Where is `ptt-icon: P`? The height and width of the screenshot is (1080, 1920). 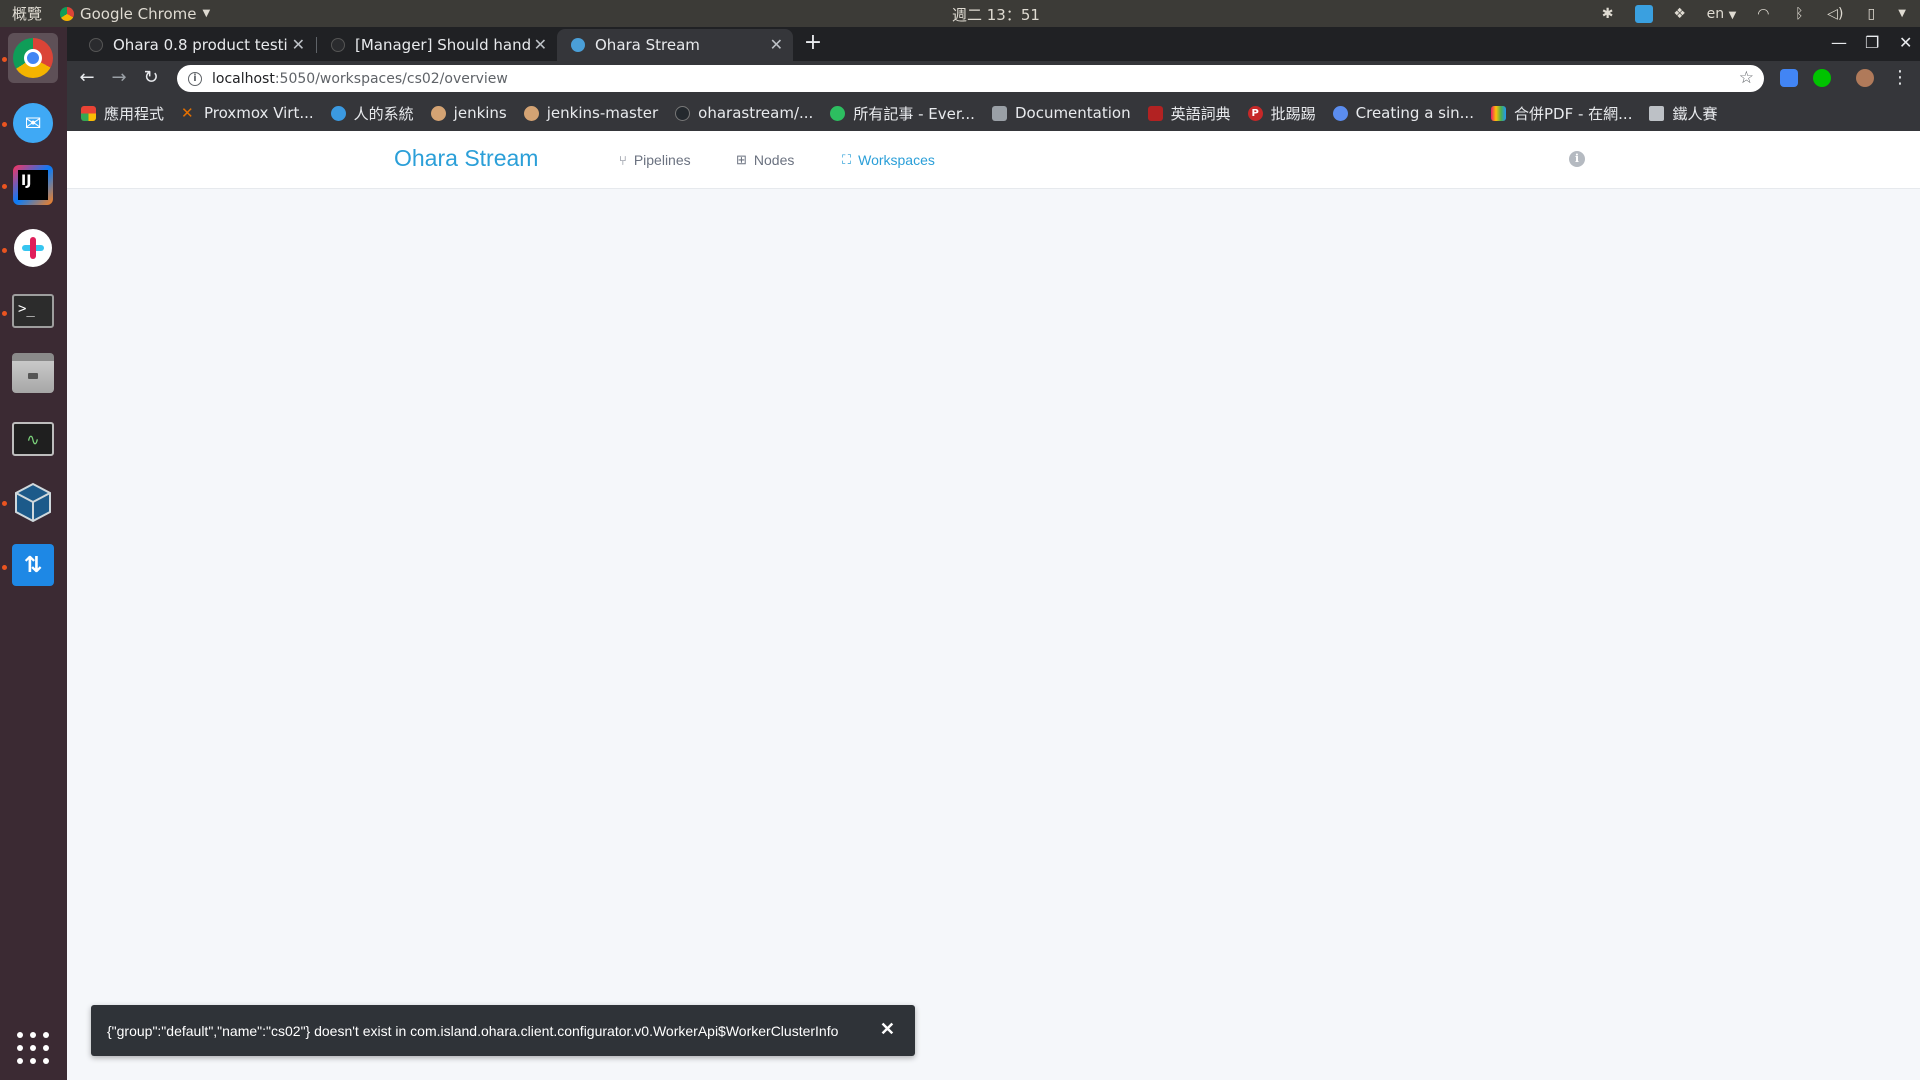
ptt-icon: P is located at coordinates (1255, 113).